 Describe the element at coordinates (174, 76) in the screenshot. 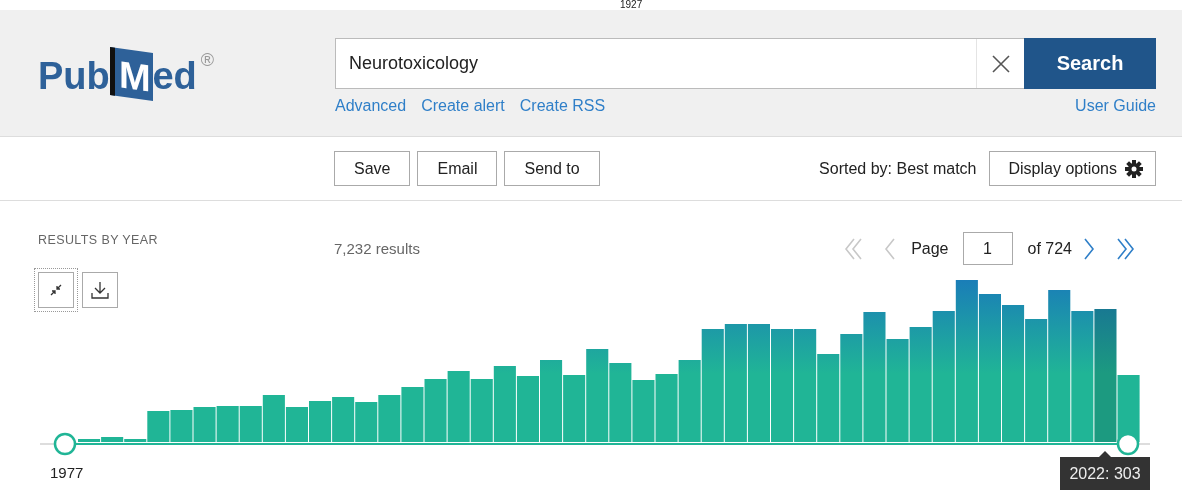

I see `logo-text: ed` at that location.